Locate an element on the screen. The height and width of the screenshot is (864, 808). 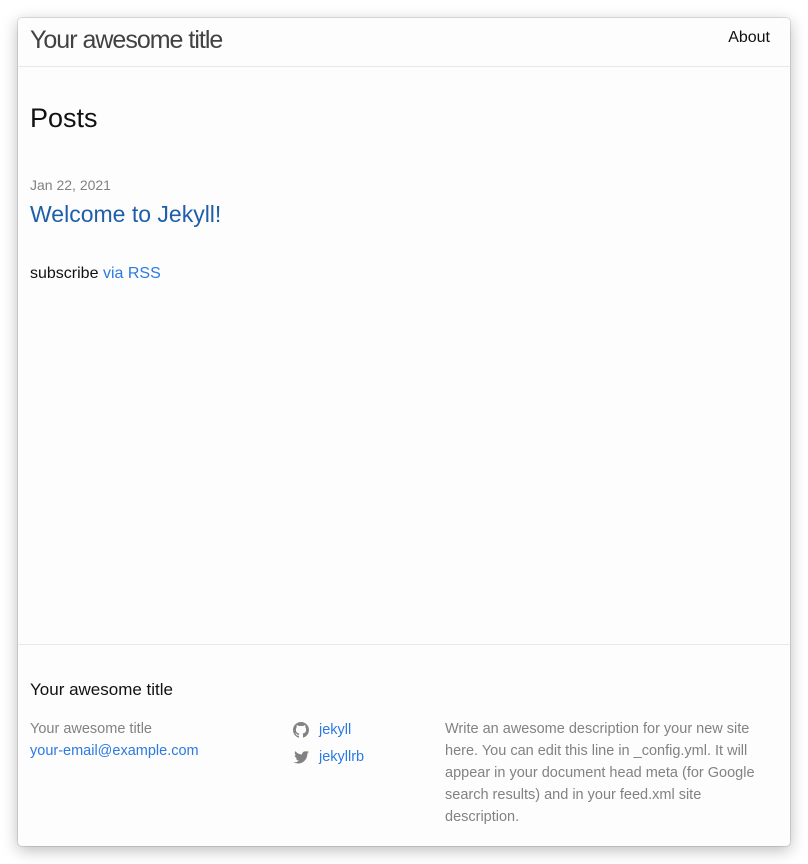
rss-subscribe: subscribe via RSS is located at coordinates (95, 274).